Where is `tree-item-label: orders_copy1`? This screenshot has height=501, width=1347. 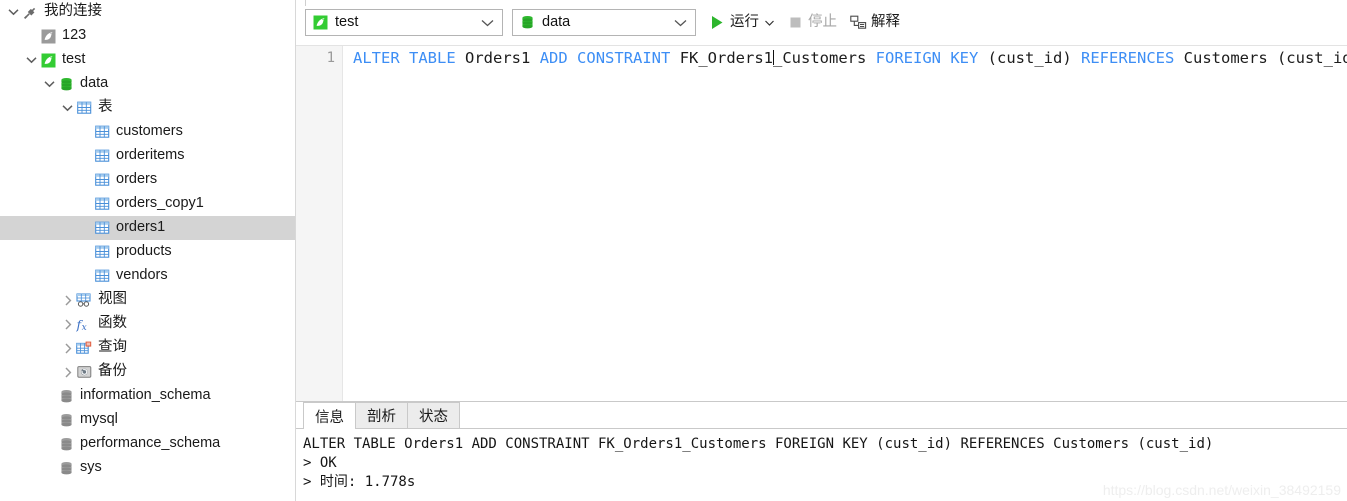 tree-item-label: orders_copy1 is located at coordinates (160, 203).